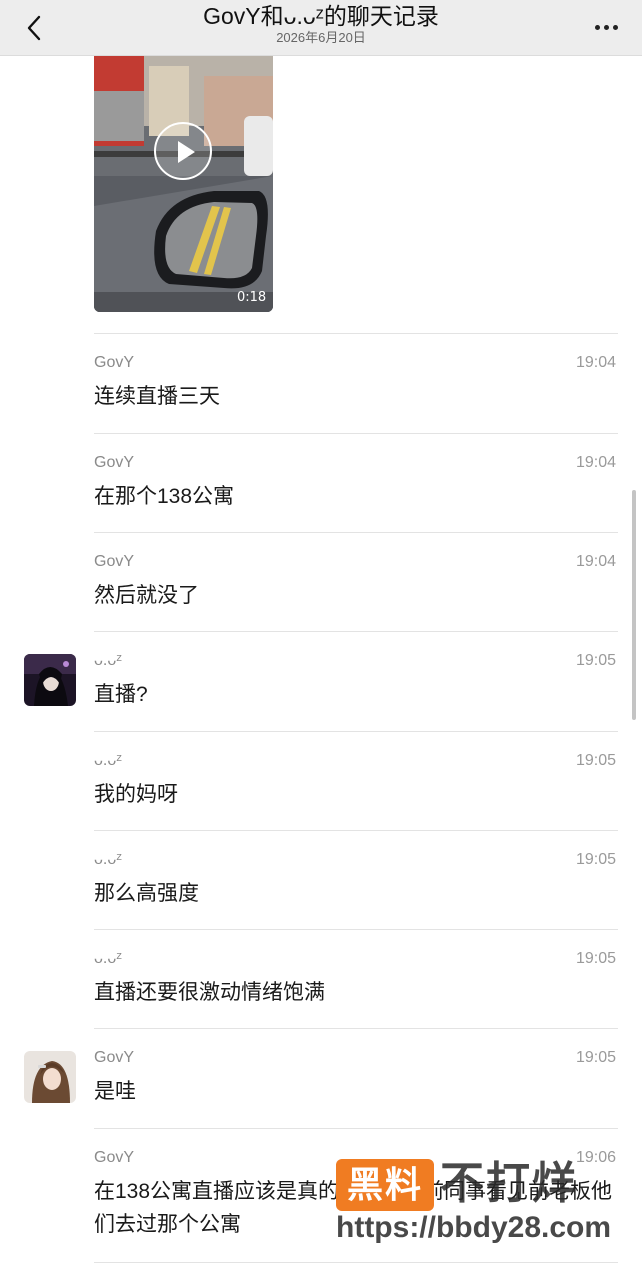  Describe the element at coordinates (321, 483) in the screenshot. I see `message-row: GovY 19:04 在那个138公寓` at that location.